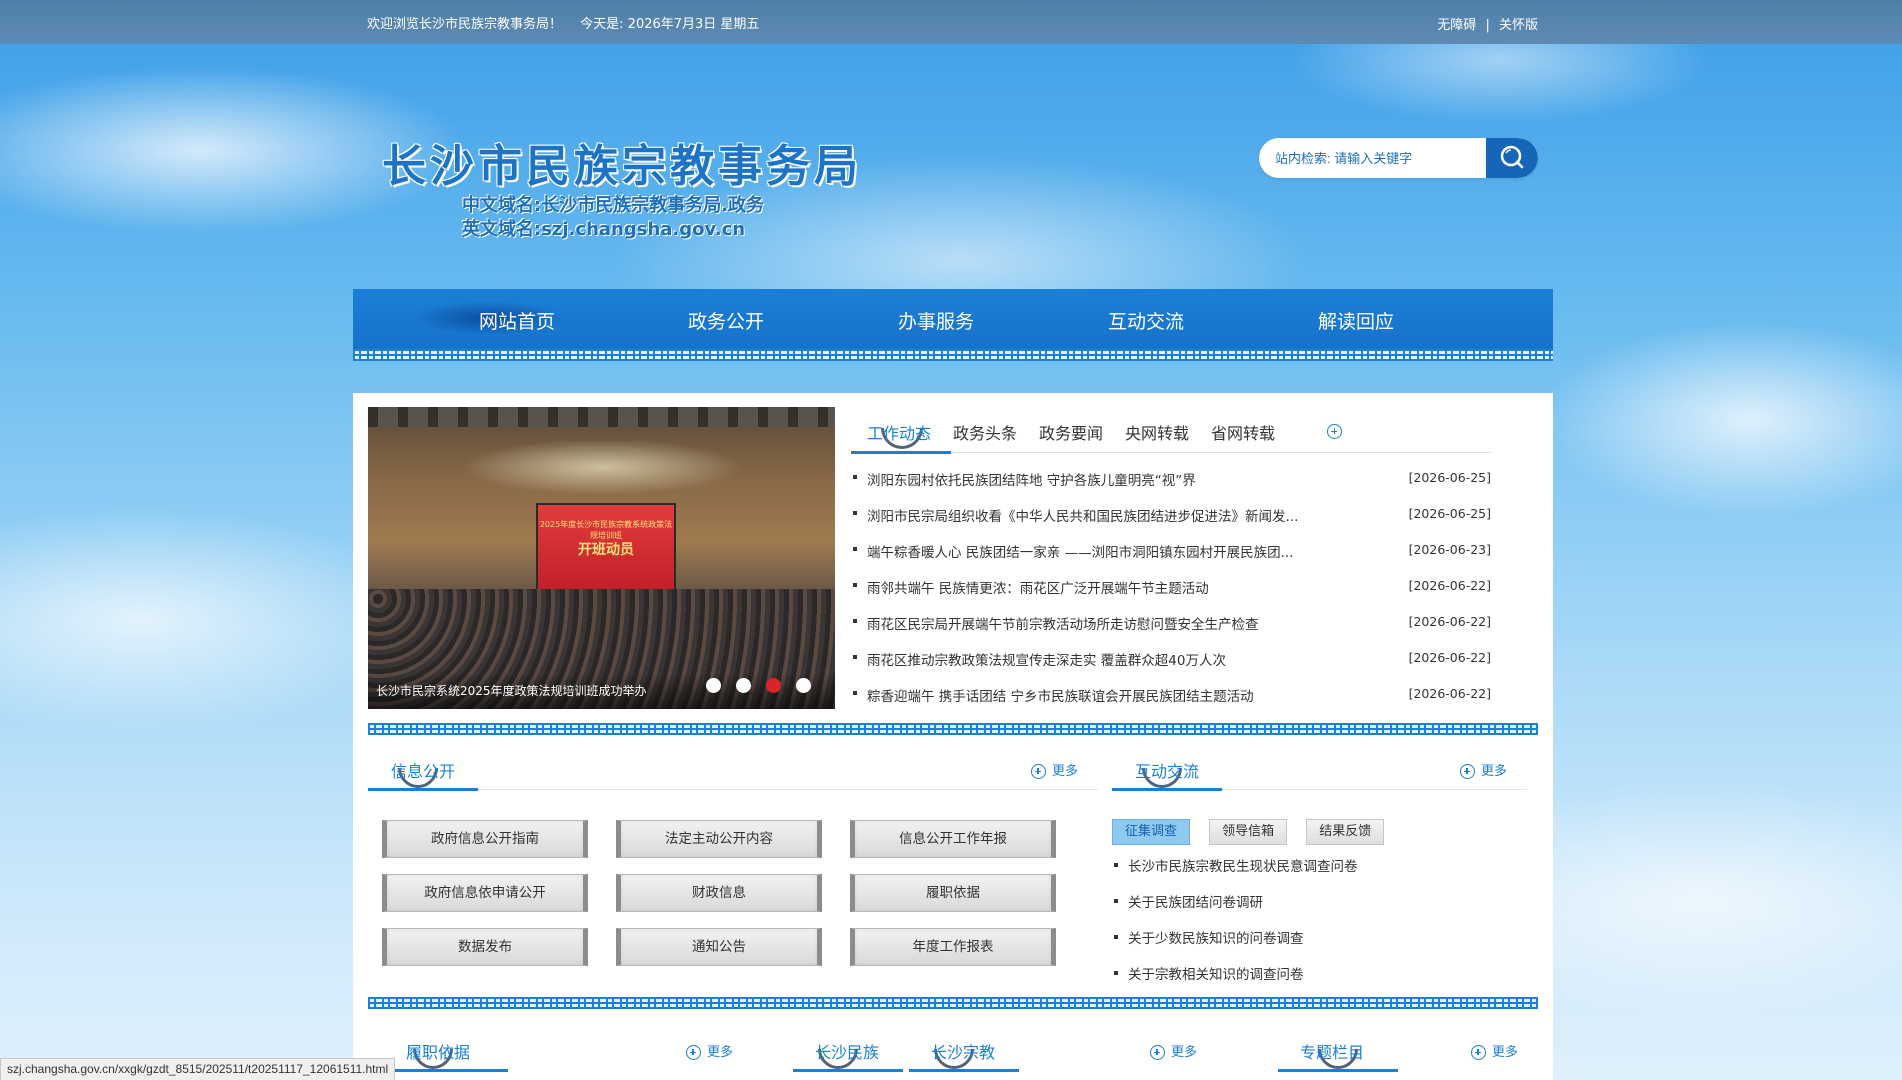 This screenshot has width=1902, height=1080. I want to click on news-item: 雨邻共端午 民族情更浓：雨花区广泛开展端午节主题活动 [2026-06-22], so click(1171, 587).